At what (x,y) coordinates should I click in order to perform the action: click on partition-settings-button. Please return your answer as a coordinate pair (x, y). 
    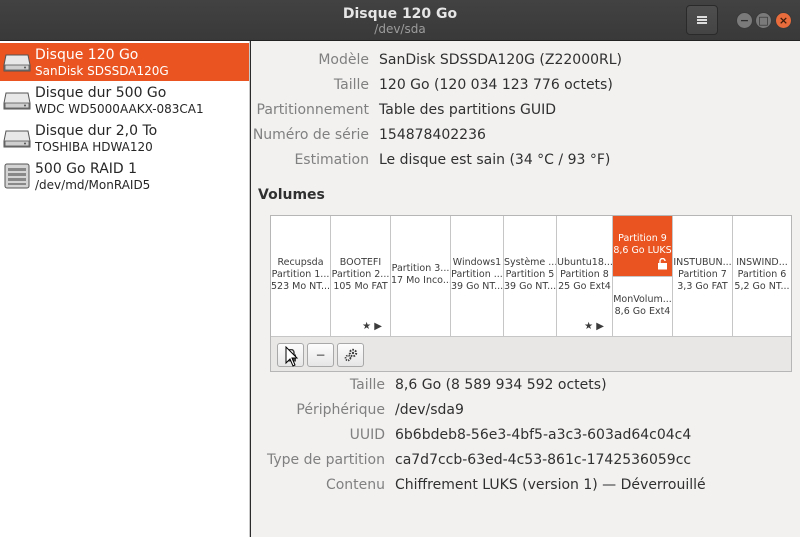
    Looking at the image, I should click on (350, 355).